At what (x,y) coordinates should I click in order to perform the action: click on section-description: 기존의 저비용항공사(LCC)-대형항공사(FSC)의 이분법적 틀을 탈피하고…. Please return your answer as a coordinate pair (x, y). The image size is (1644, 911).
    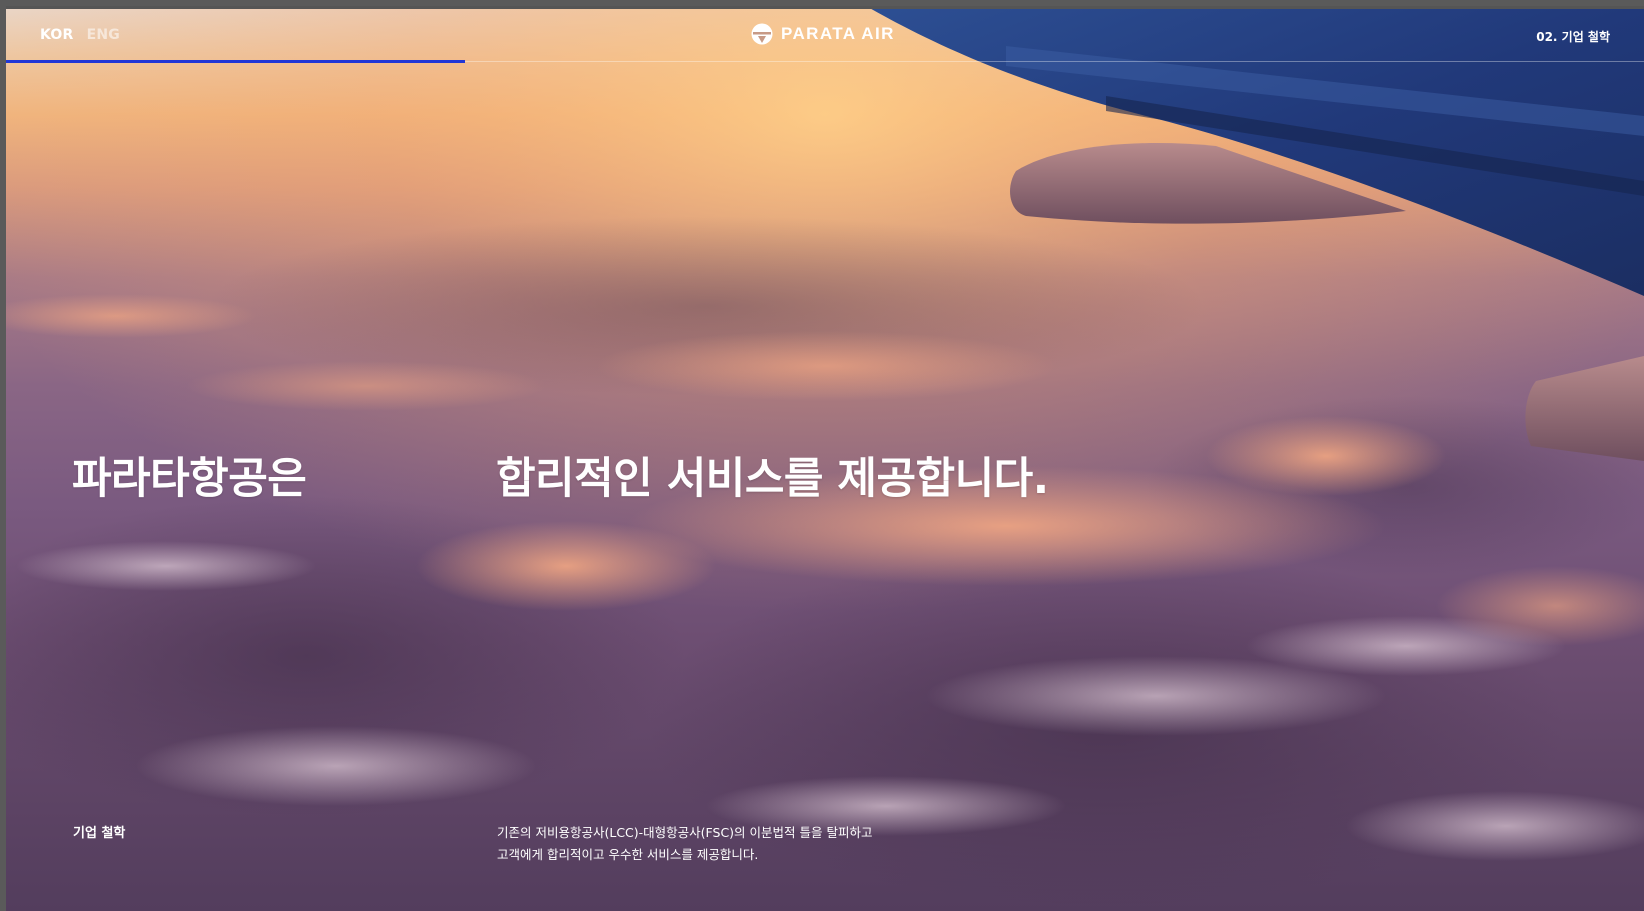
    Looking at the image, I should click on (684, 844).